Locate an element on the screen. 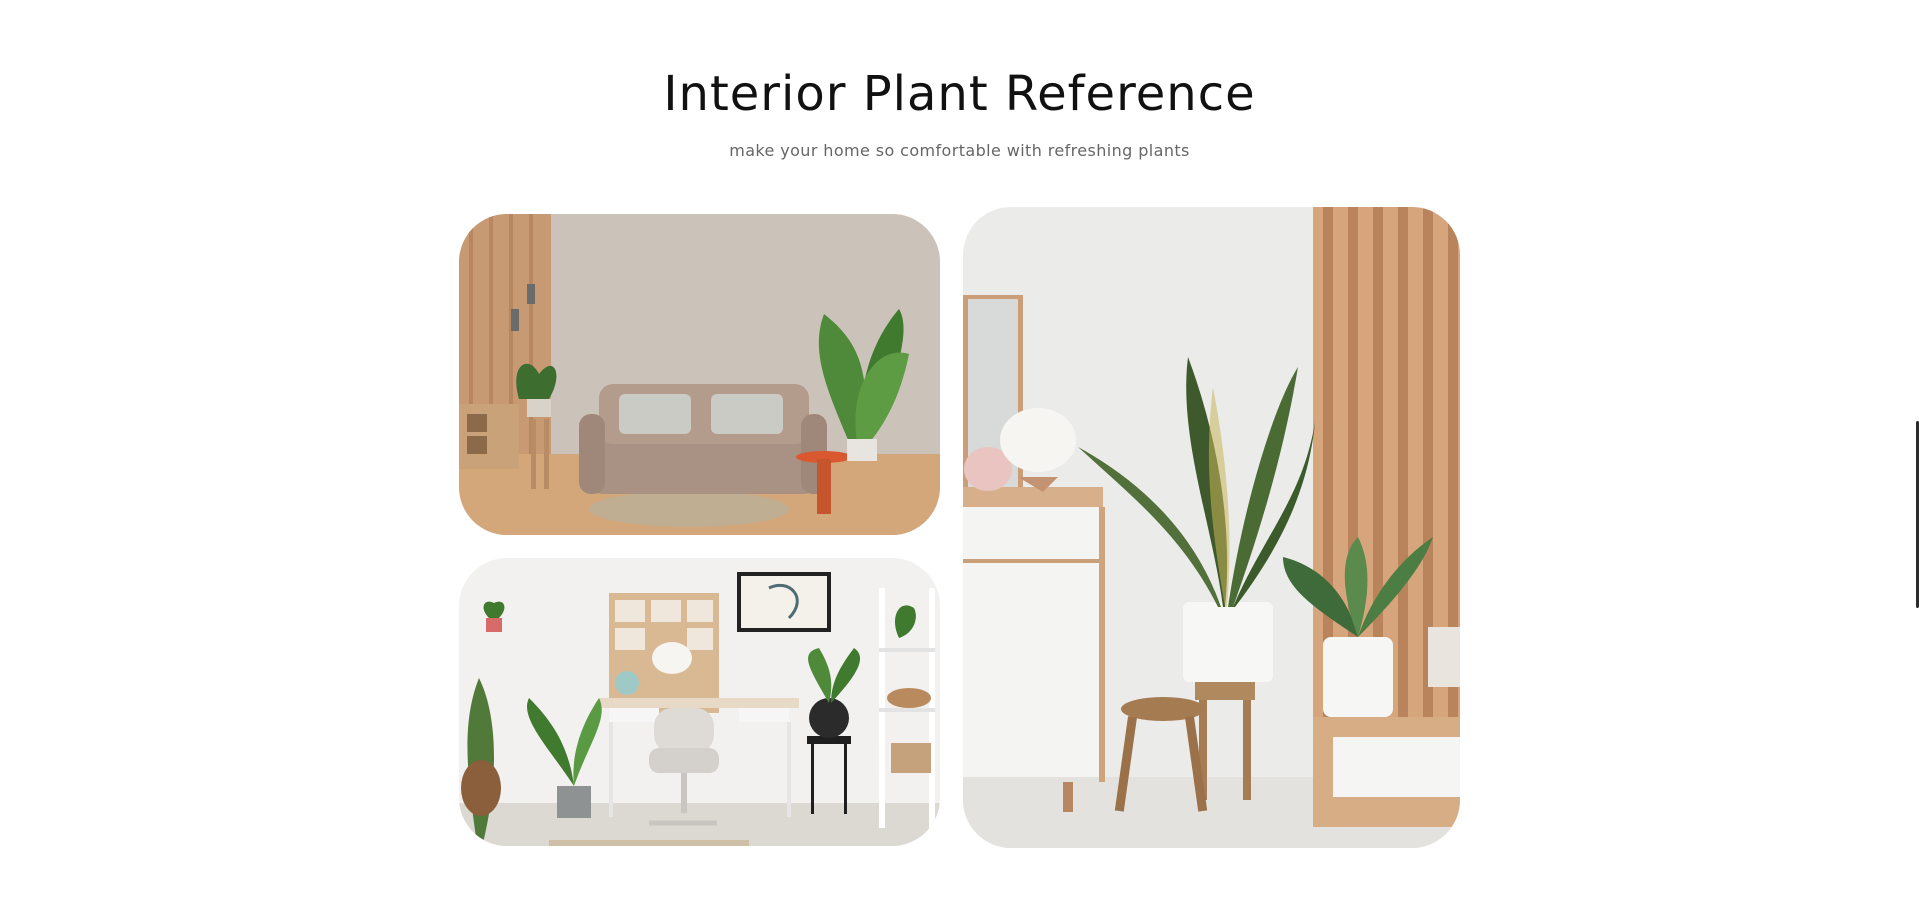 The height and width of the screenshot is (922, 1919). living-room-photo is located at coordinates (699, 374).